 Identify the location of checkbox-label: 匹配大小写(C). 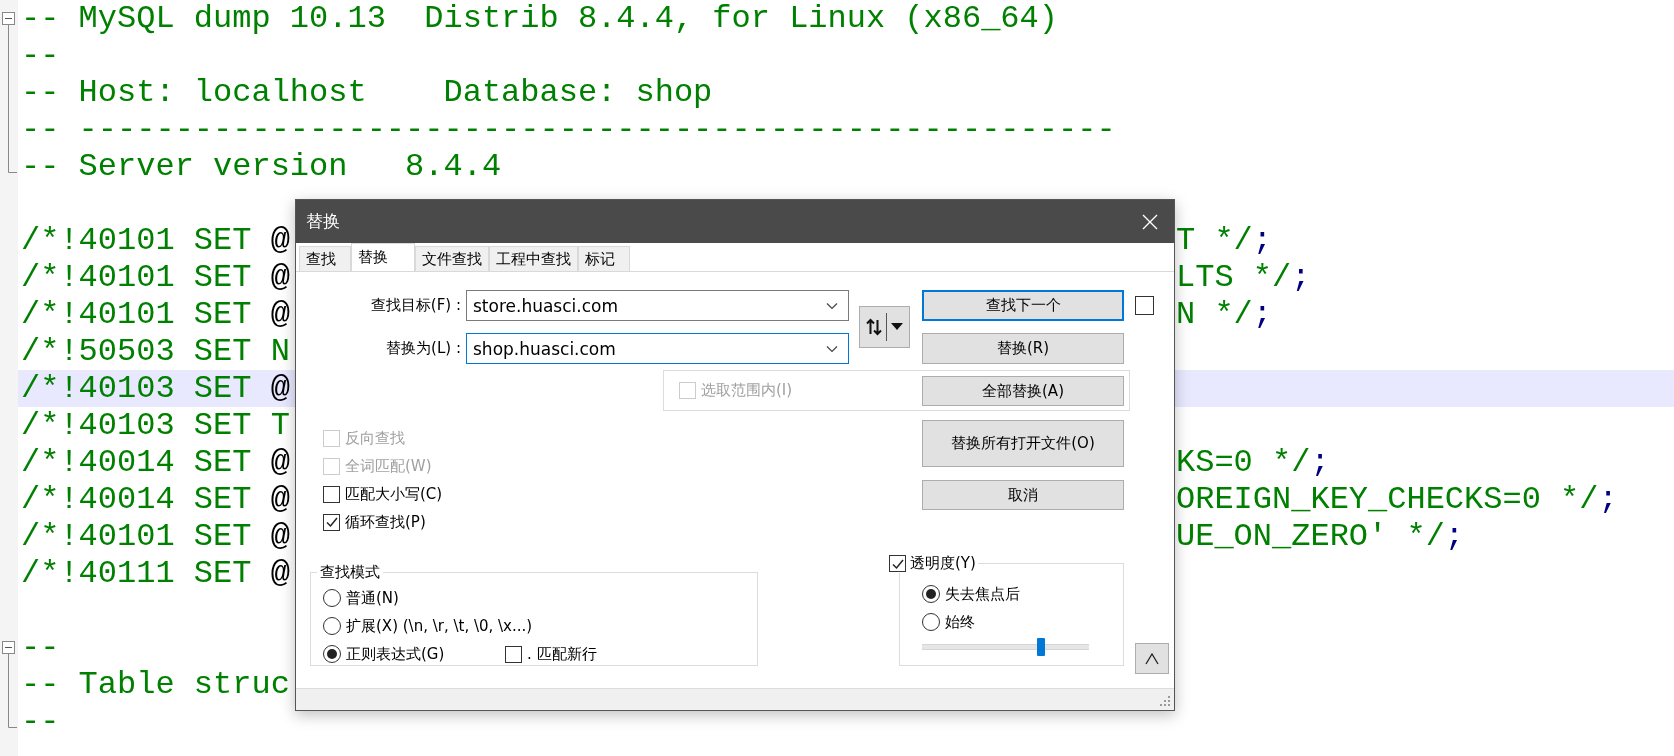
(394, 494).